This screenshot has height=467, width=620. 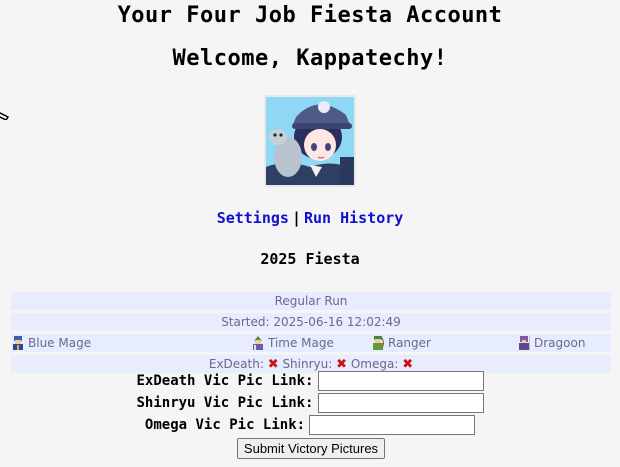 I want to click on time-mage-icon, so click(x=258, y=343).